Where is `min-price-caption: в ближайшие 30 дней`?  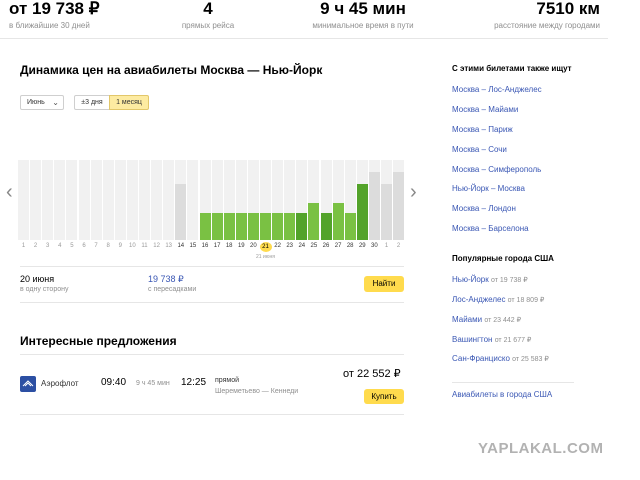 min-price-caption: в ближайшие 30 дней is located at coordinates (49, 25).